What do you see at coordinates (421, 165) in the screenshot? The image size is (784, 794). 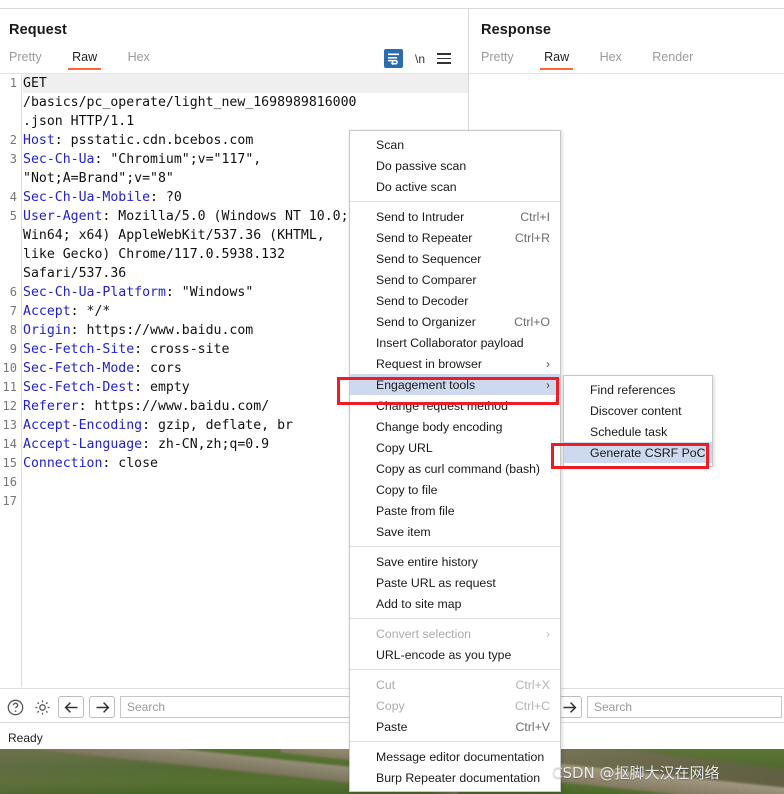 I see `menu-item-label: Do passive scan` at bounding box center [421, 165].